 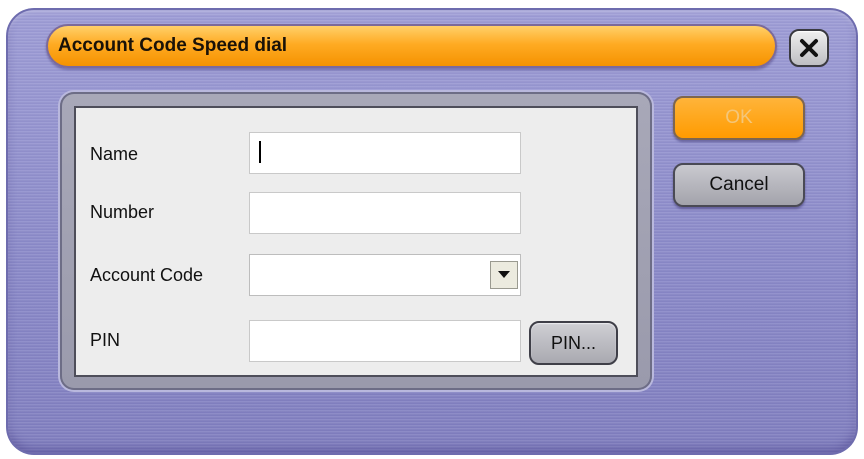 What do you see at coordinates (385, 153) in the screenshot?
I see `name-field` at bounding box center [385, 153].